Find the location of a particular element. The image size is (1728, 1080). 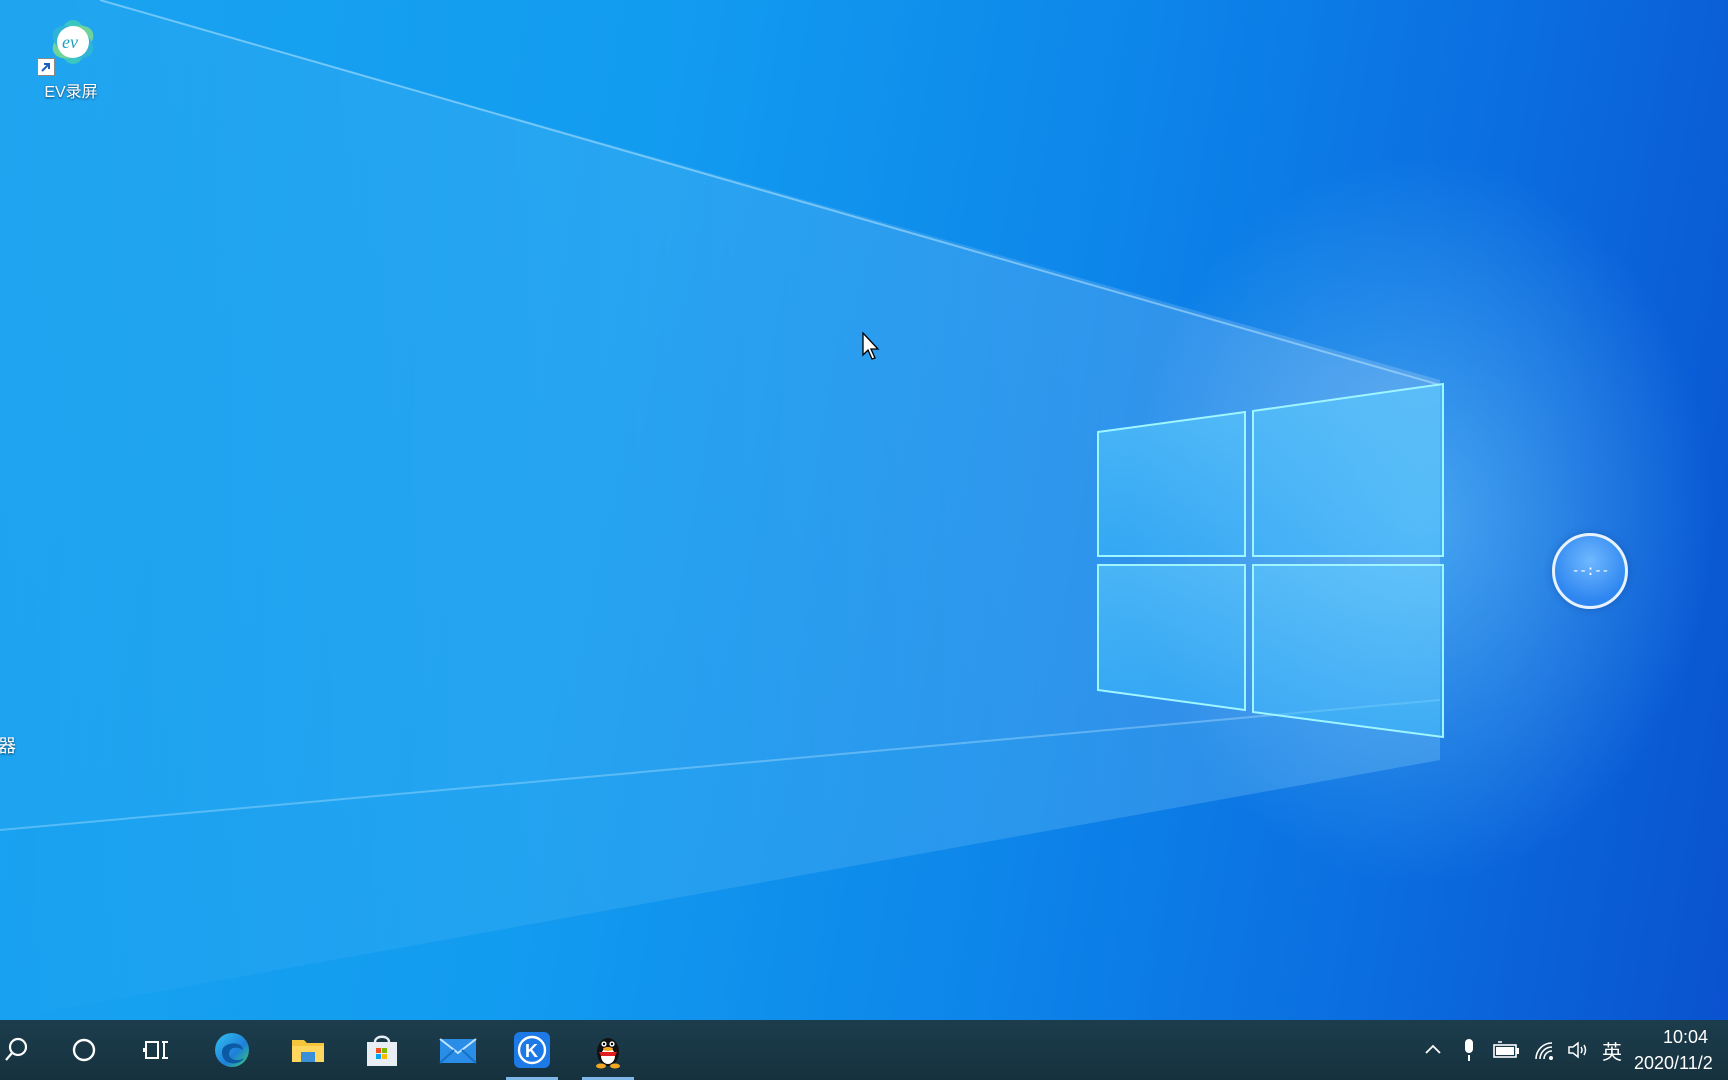

tray-clock: 10:04 2020/11/2 is located at coordinates (1680, 1050).